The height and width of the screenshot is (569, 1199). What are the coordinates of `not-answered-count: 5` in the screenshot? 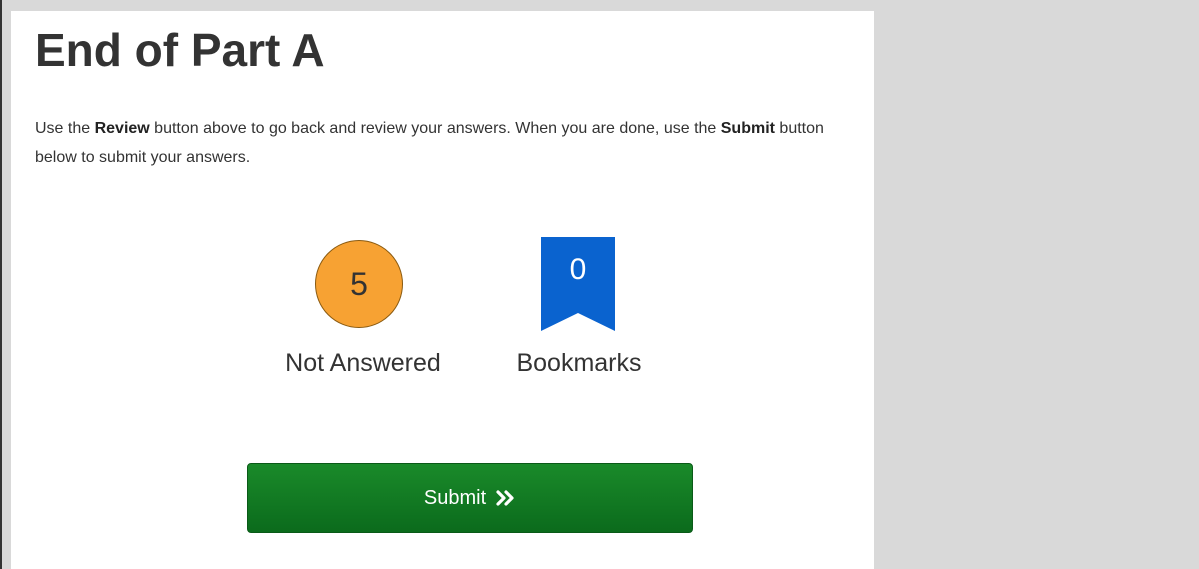 It's located at (359, 283).